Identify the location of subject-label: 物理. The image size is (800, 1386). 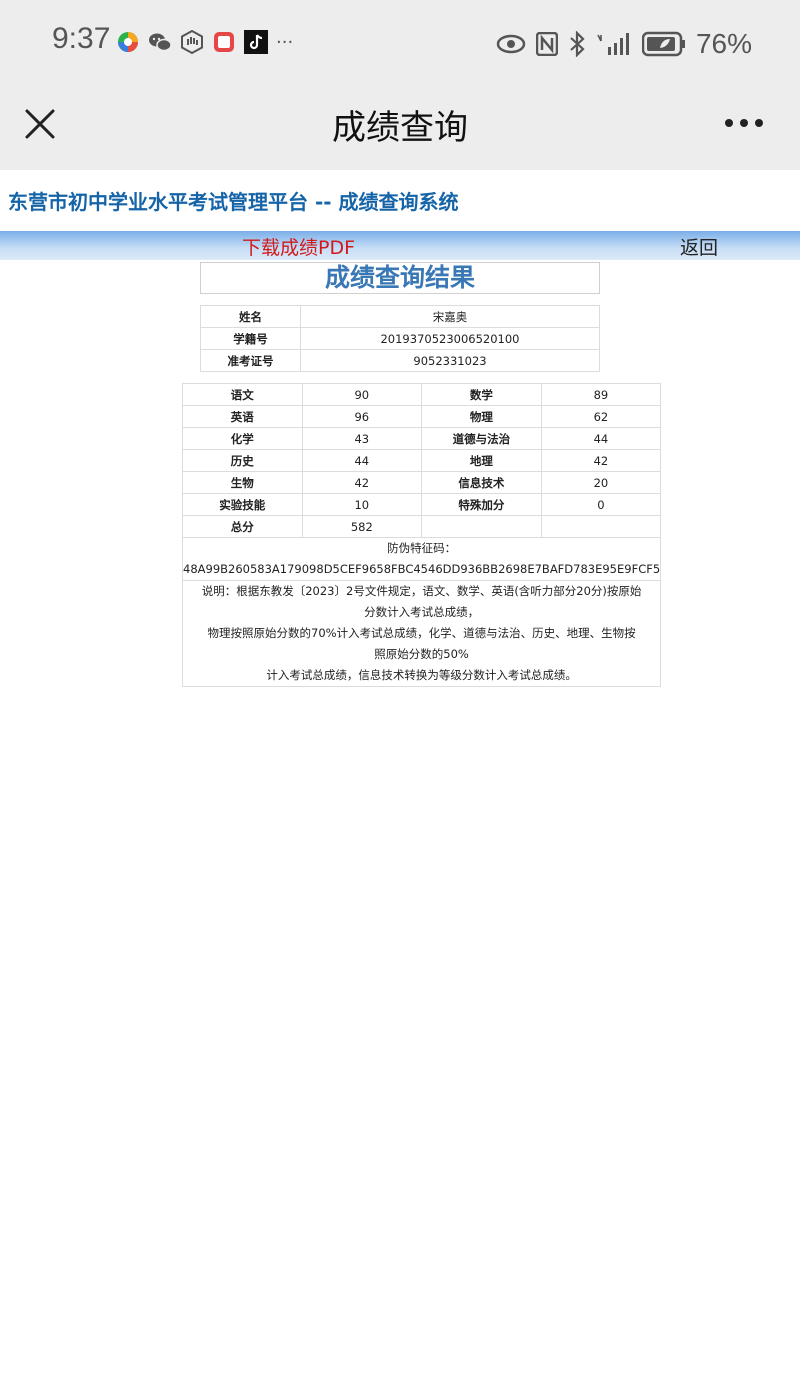
(481, 416).